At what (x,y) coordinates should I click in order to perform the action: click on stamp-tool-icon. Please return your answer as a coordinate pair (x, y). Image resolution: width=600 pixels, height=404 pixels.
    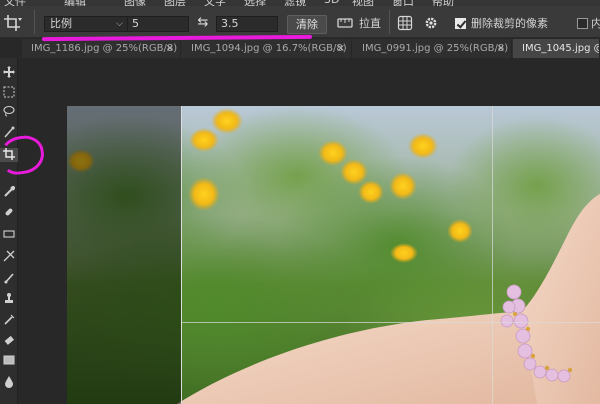
    Looking at the image, I should click on (9, 299).